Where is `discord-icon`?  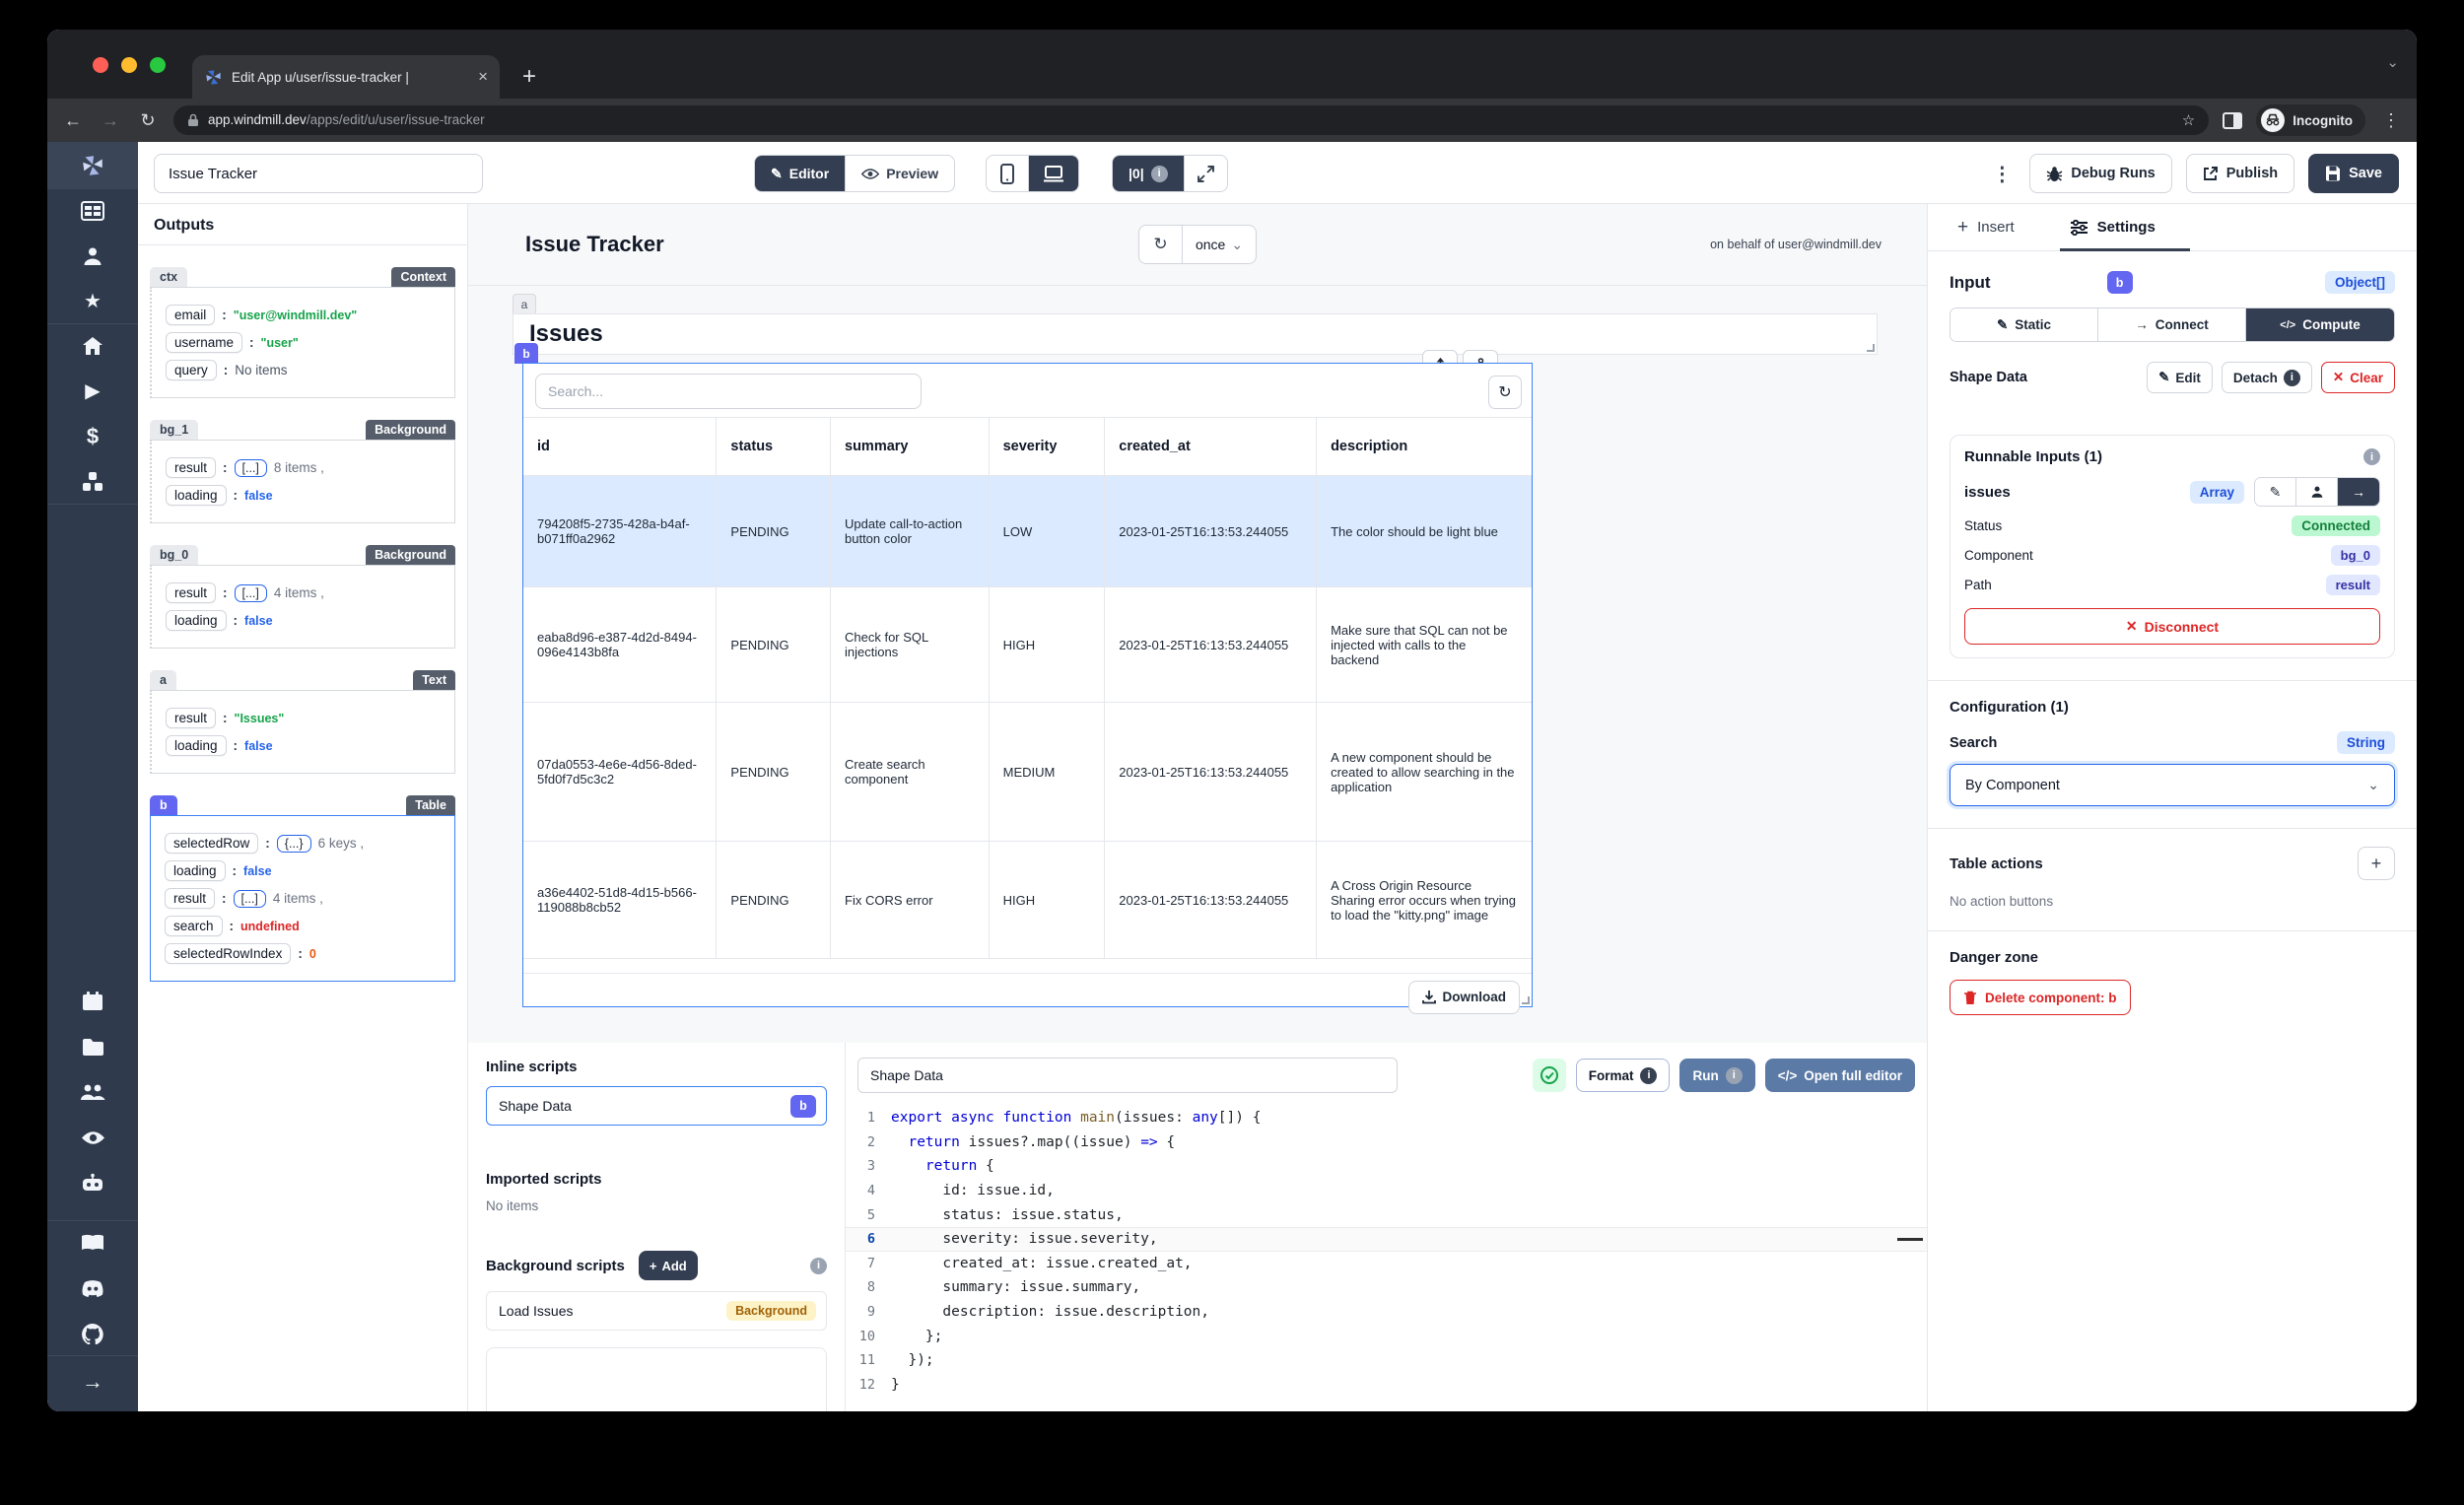 discord-icon is located at coordinates (92, 1288).